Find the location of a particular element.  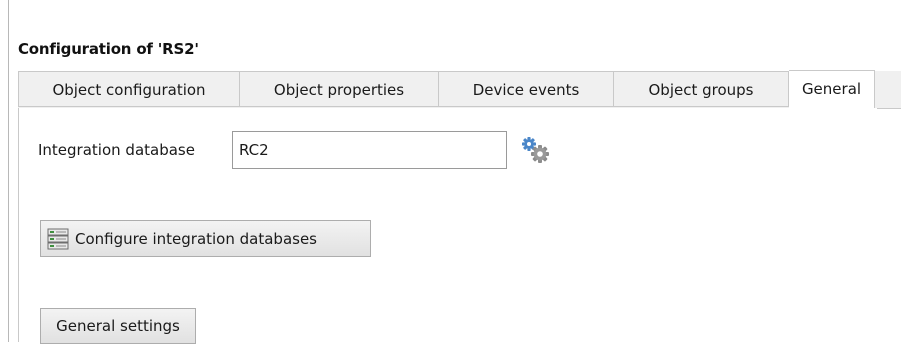

configure-integration-databases-button: Configure integration databases is located at coordinates (205, 238).